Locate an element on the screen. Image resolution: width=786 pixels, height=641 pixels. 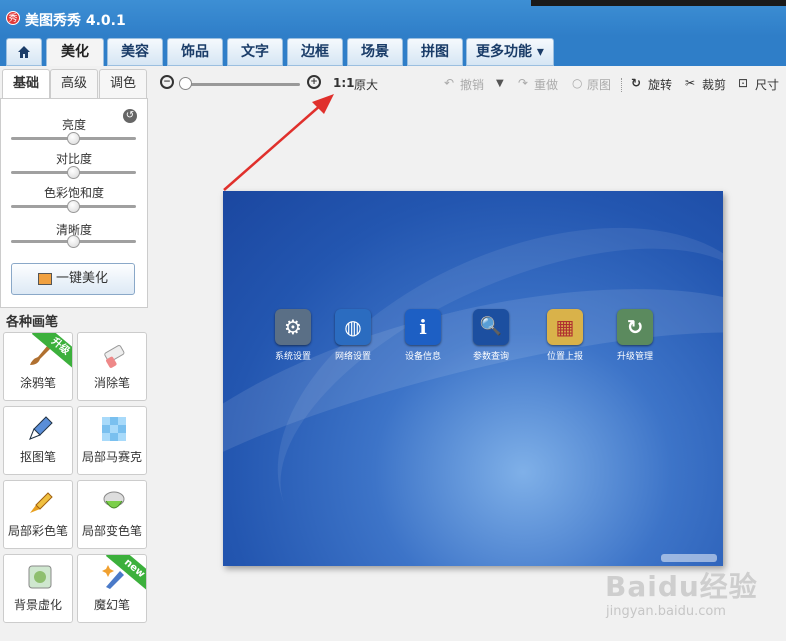
rotate-button: 旋转 is located at coordinates (660, 84).